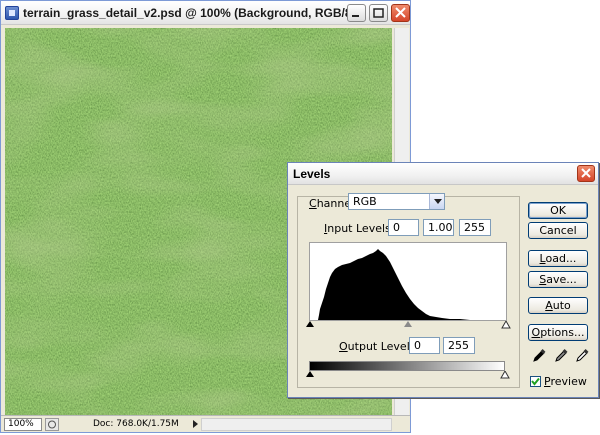  I want to click on gray-point-eyedropper-icon, so click(560, 356).